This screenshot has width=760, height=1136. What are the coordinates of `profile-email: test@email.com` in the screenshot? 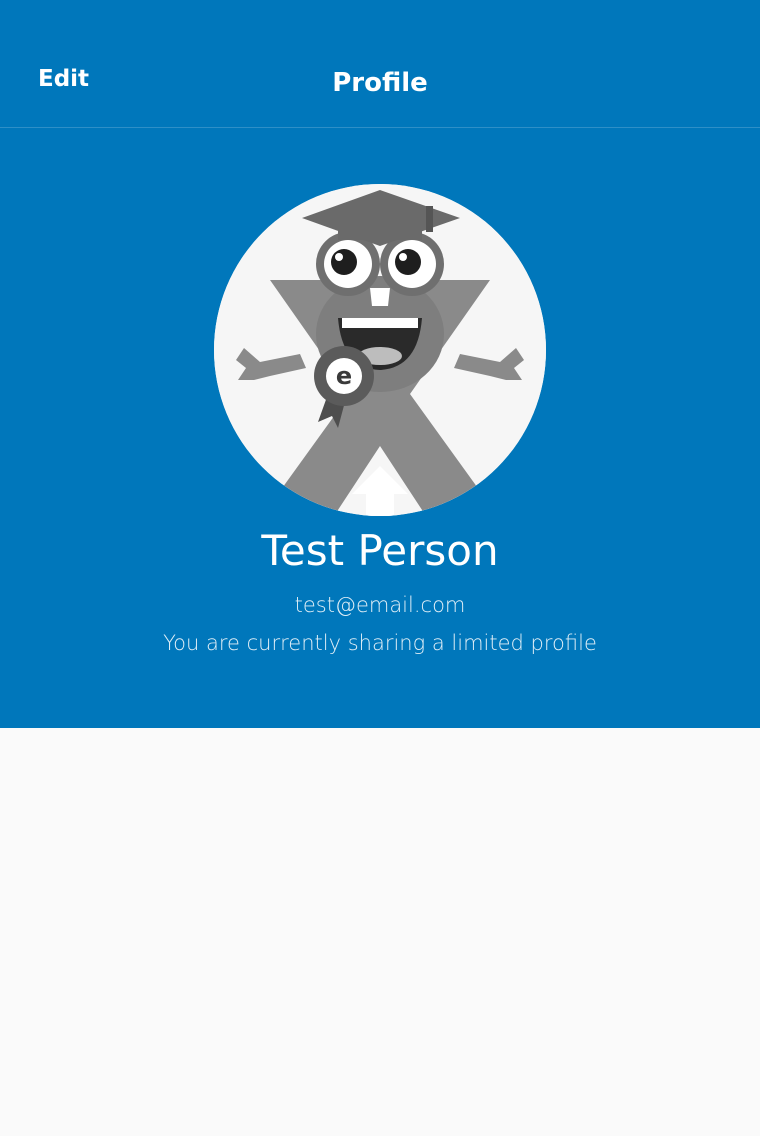 It's located at (380, 605).